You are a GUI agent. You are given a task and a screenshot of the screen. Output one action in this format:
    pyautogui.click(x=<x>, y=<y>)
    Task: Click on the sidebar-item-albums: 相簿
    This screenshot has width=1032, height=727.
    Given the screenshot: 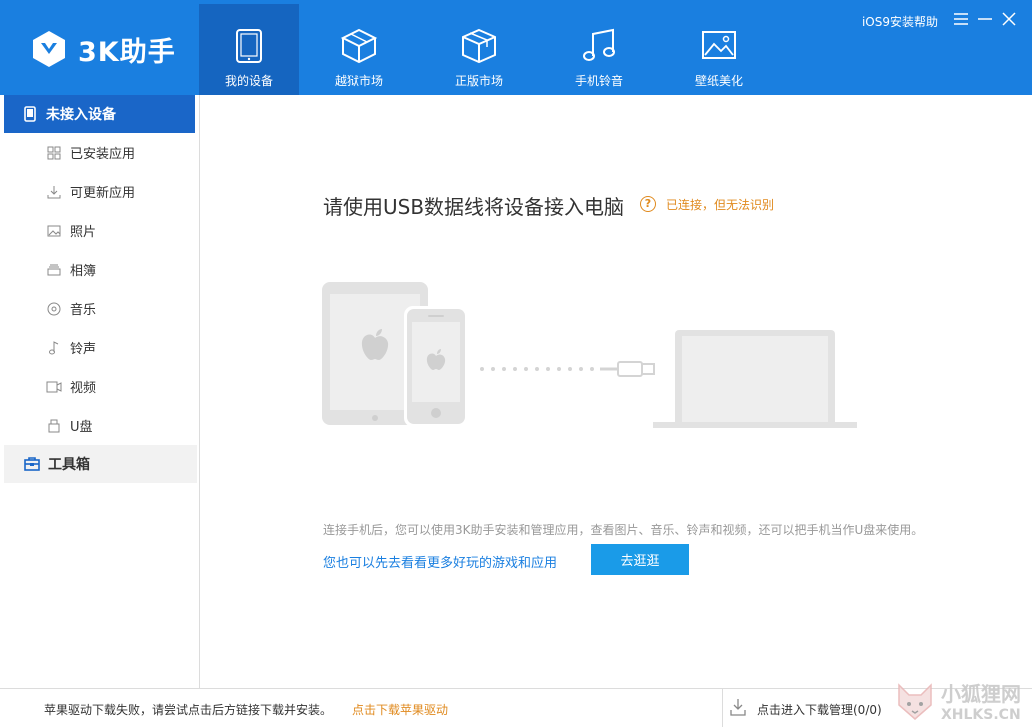 What is the action you would take?
    pyautogui.click(x=99, y=269)
    